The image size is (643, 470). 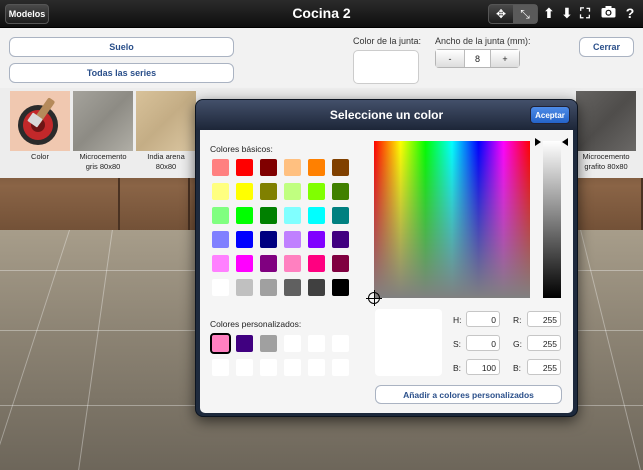 What do you see at coordinates (321, 14) in the screenshot?
I see `toolbar: Modelos Cocina 2 ✥ ⤡ ⬆ ⬇ ⛶ ?` at bounding box center [321, 14].